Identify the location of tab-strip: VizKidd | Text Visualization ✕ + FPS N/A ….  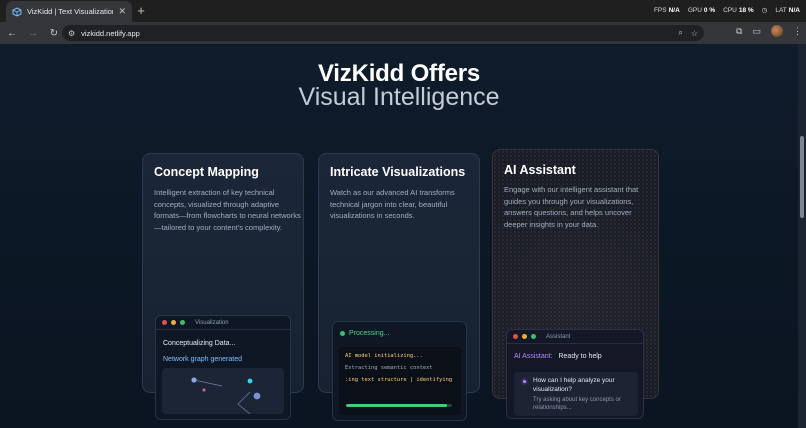
(403, 11).